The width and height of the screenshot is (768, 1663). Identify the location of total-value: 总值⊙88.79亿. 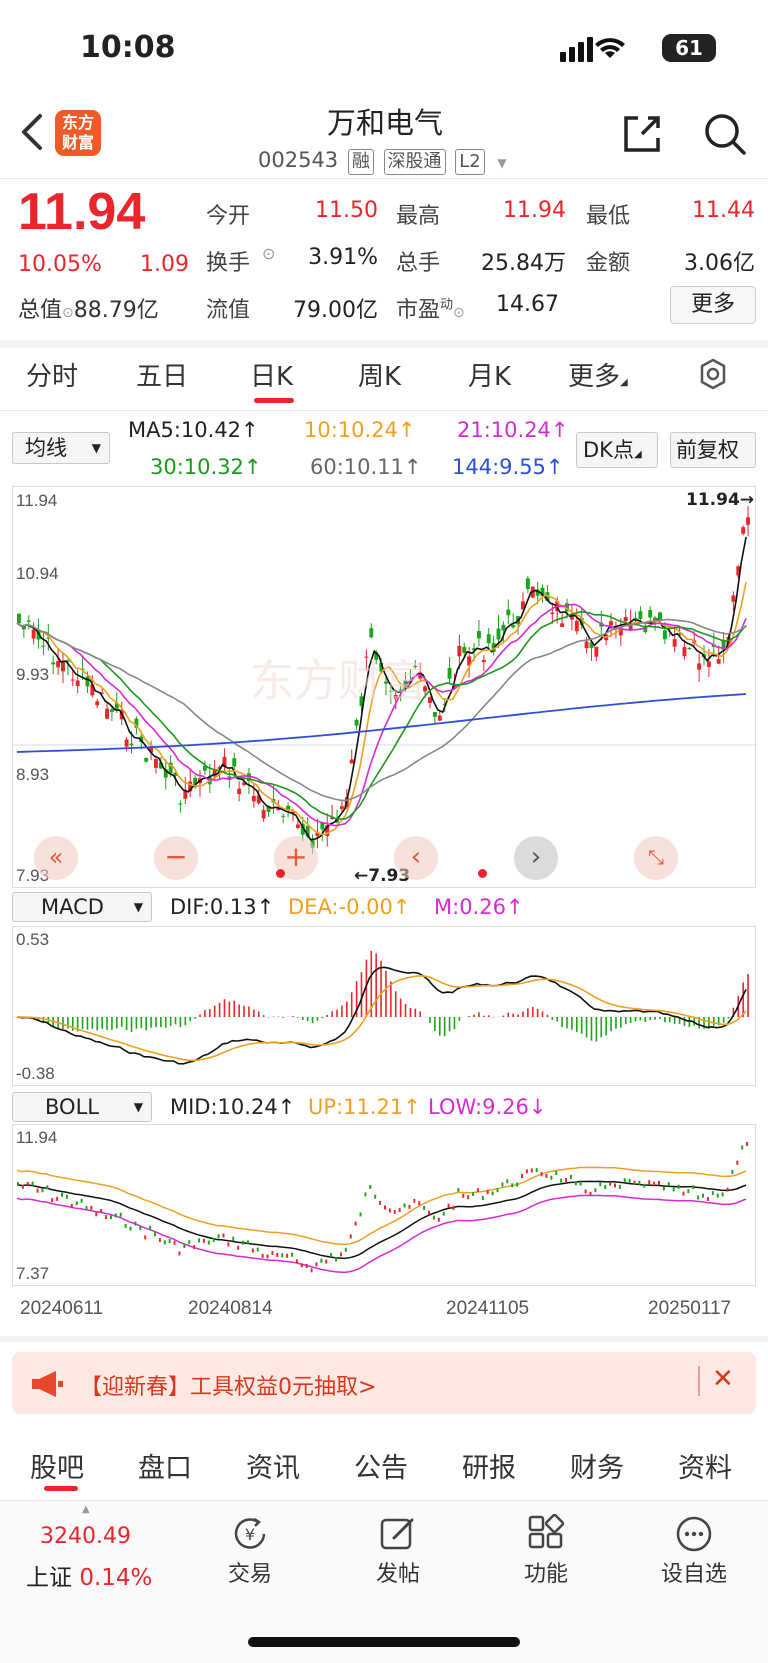
(88, 308).